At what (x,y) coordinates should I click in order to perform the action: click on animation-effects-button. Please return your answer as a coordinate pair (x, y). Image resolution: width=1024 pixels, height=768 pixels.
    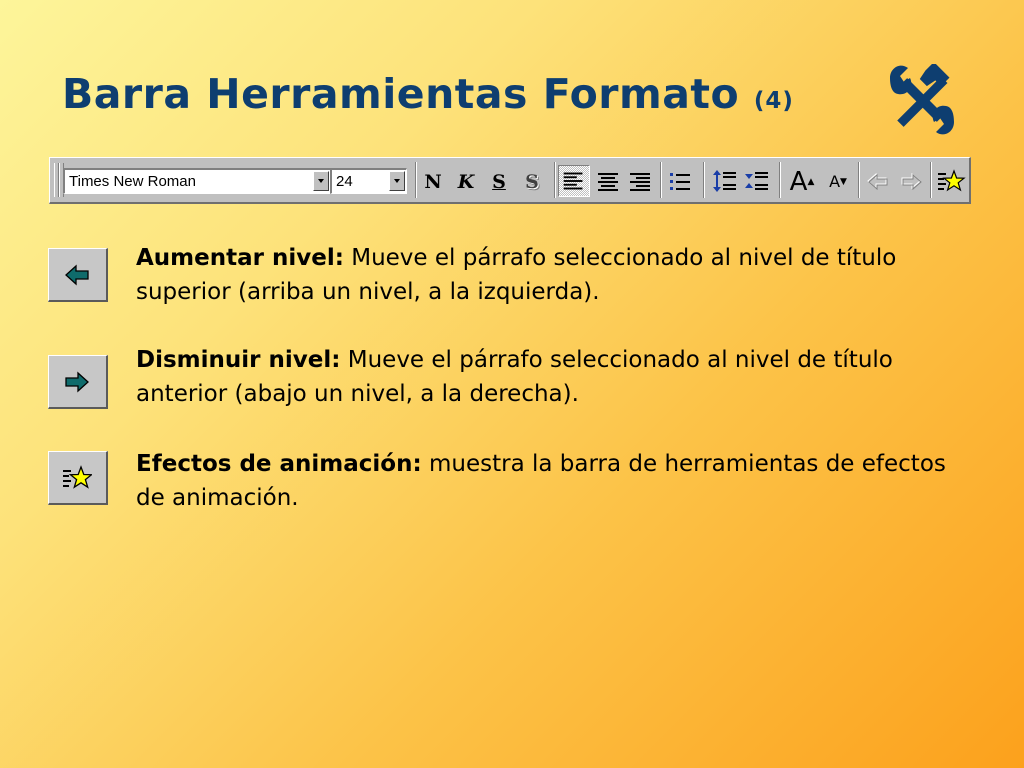
    Looking at the image, I should click on (950, 181).